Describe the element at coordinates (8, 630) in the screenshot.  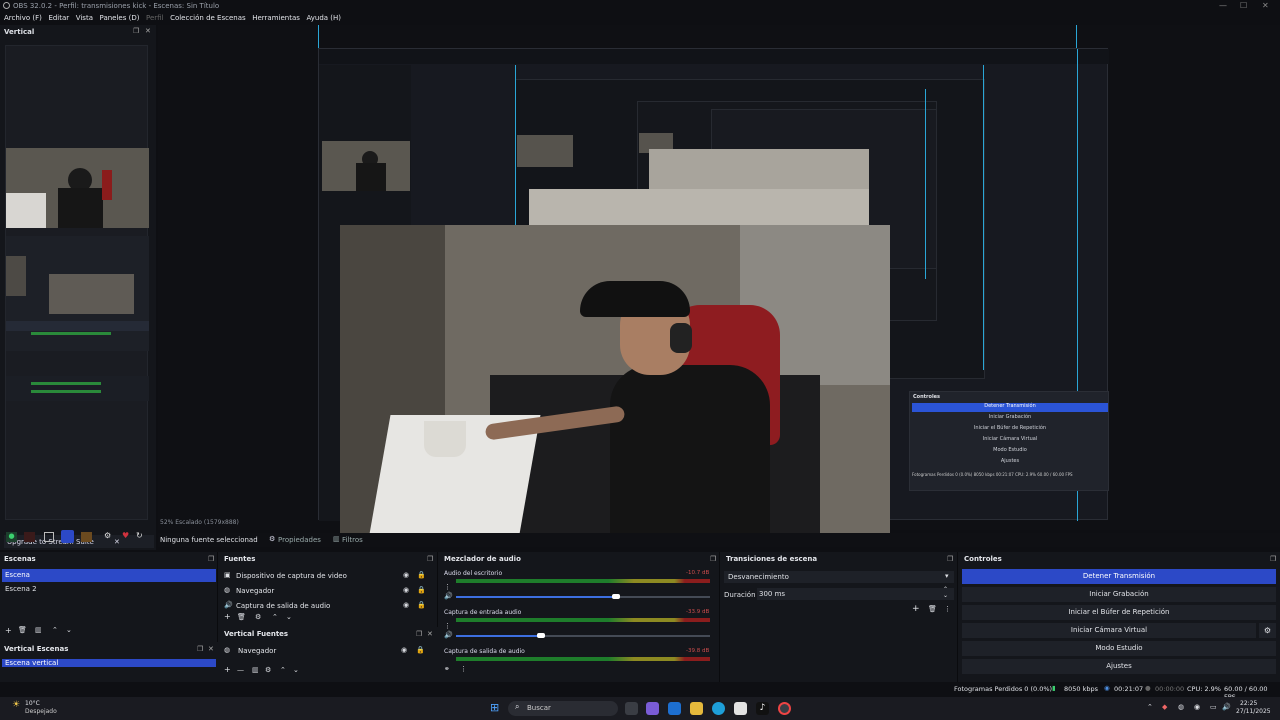
I see `add-scene-icon: +` at that location.